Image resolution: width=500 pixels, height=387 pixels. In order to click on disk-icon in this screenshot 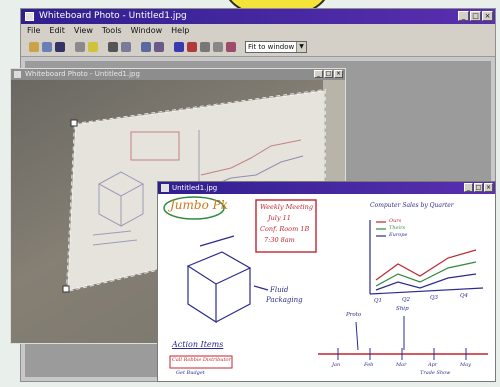, I will do `click(60, 46)`.